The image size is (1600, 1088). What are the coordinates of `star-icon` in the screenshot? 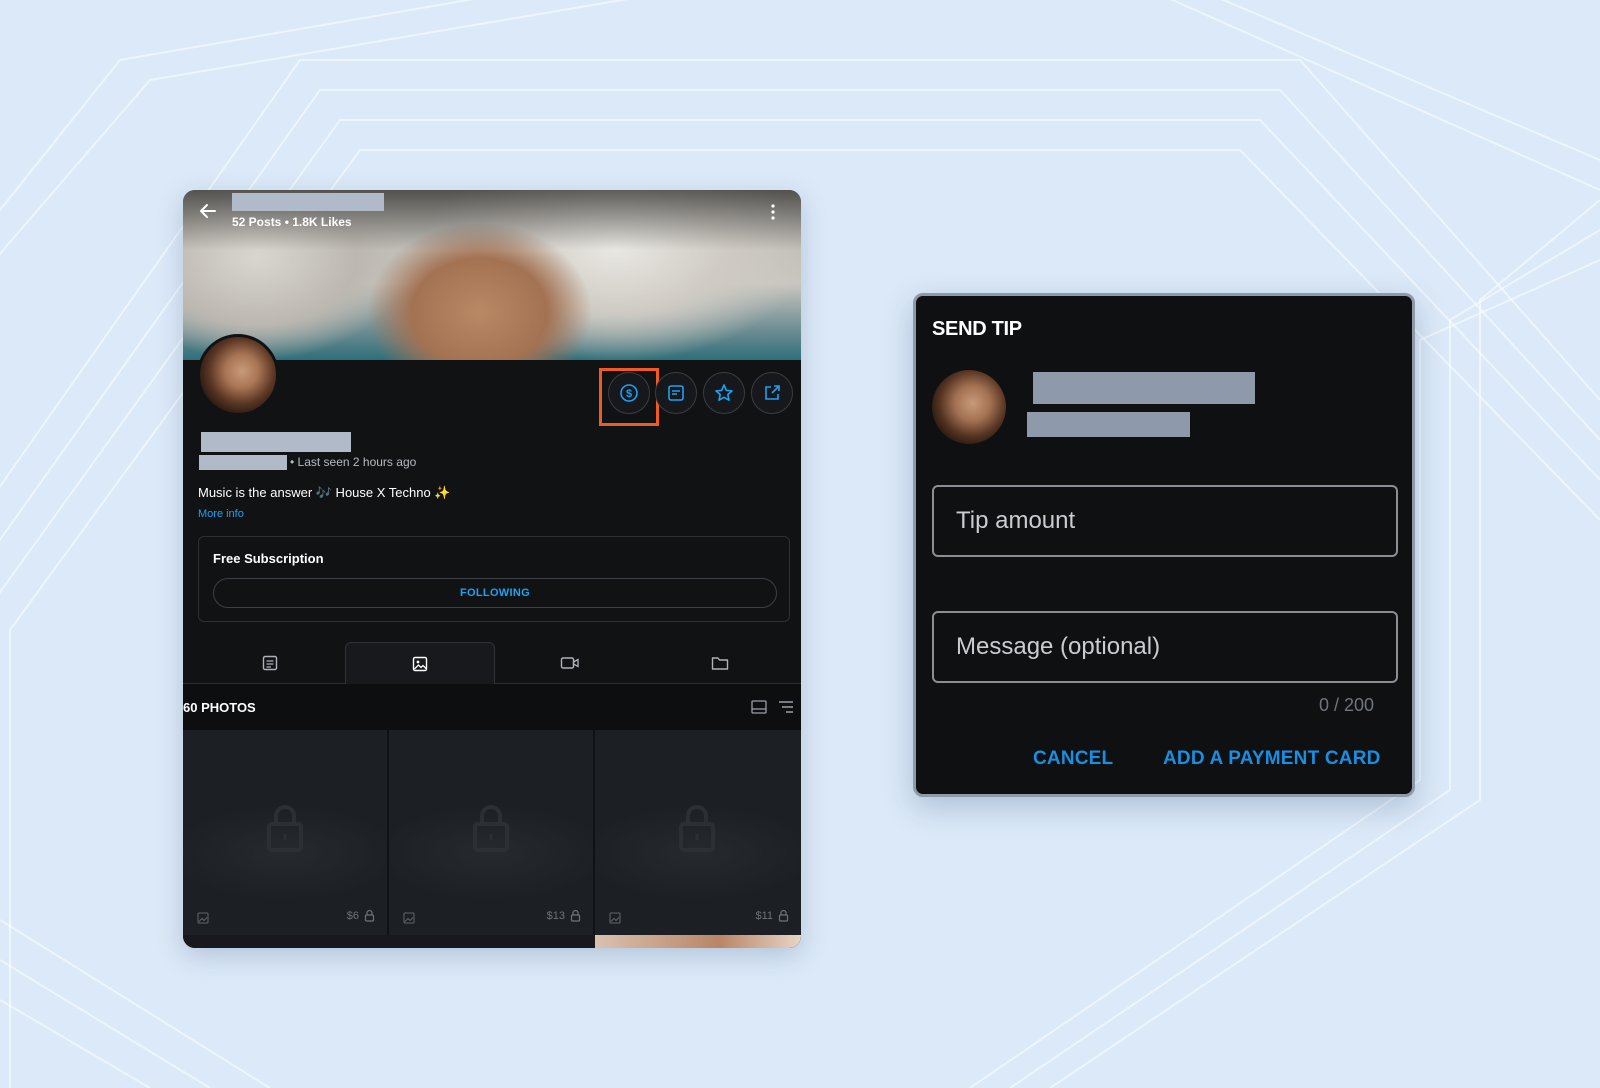 It's located at (724, 392).